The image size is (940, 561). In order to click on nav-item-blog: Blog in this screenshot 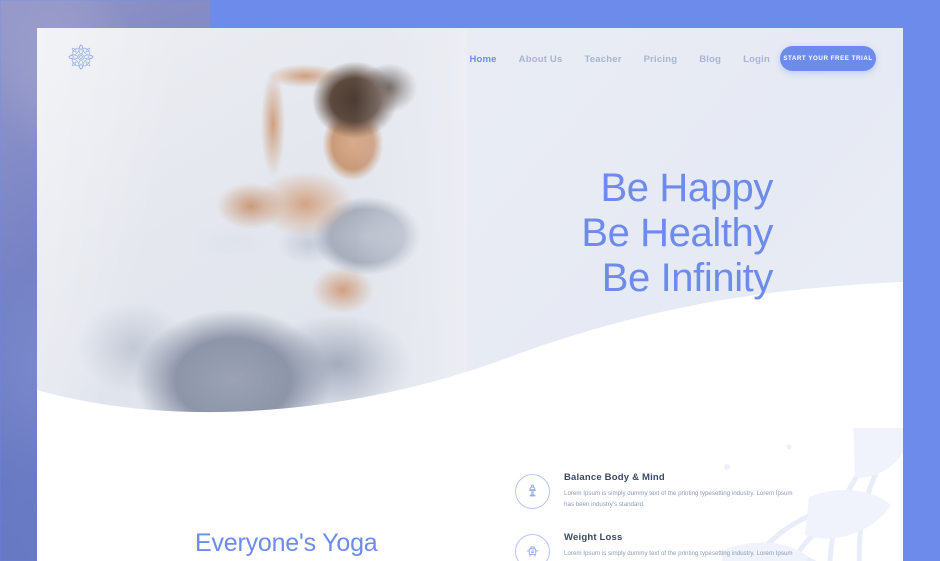, I will do `click(710, 59)`.